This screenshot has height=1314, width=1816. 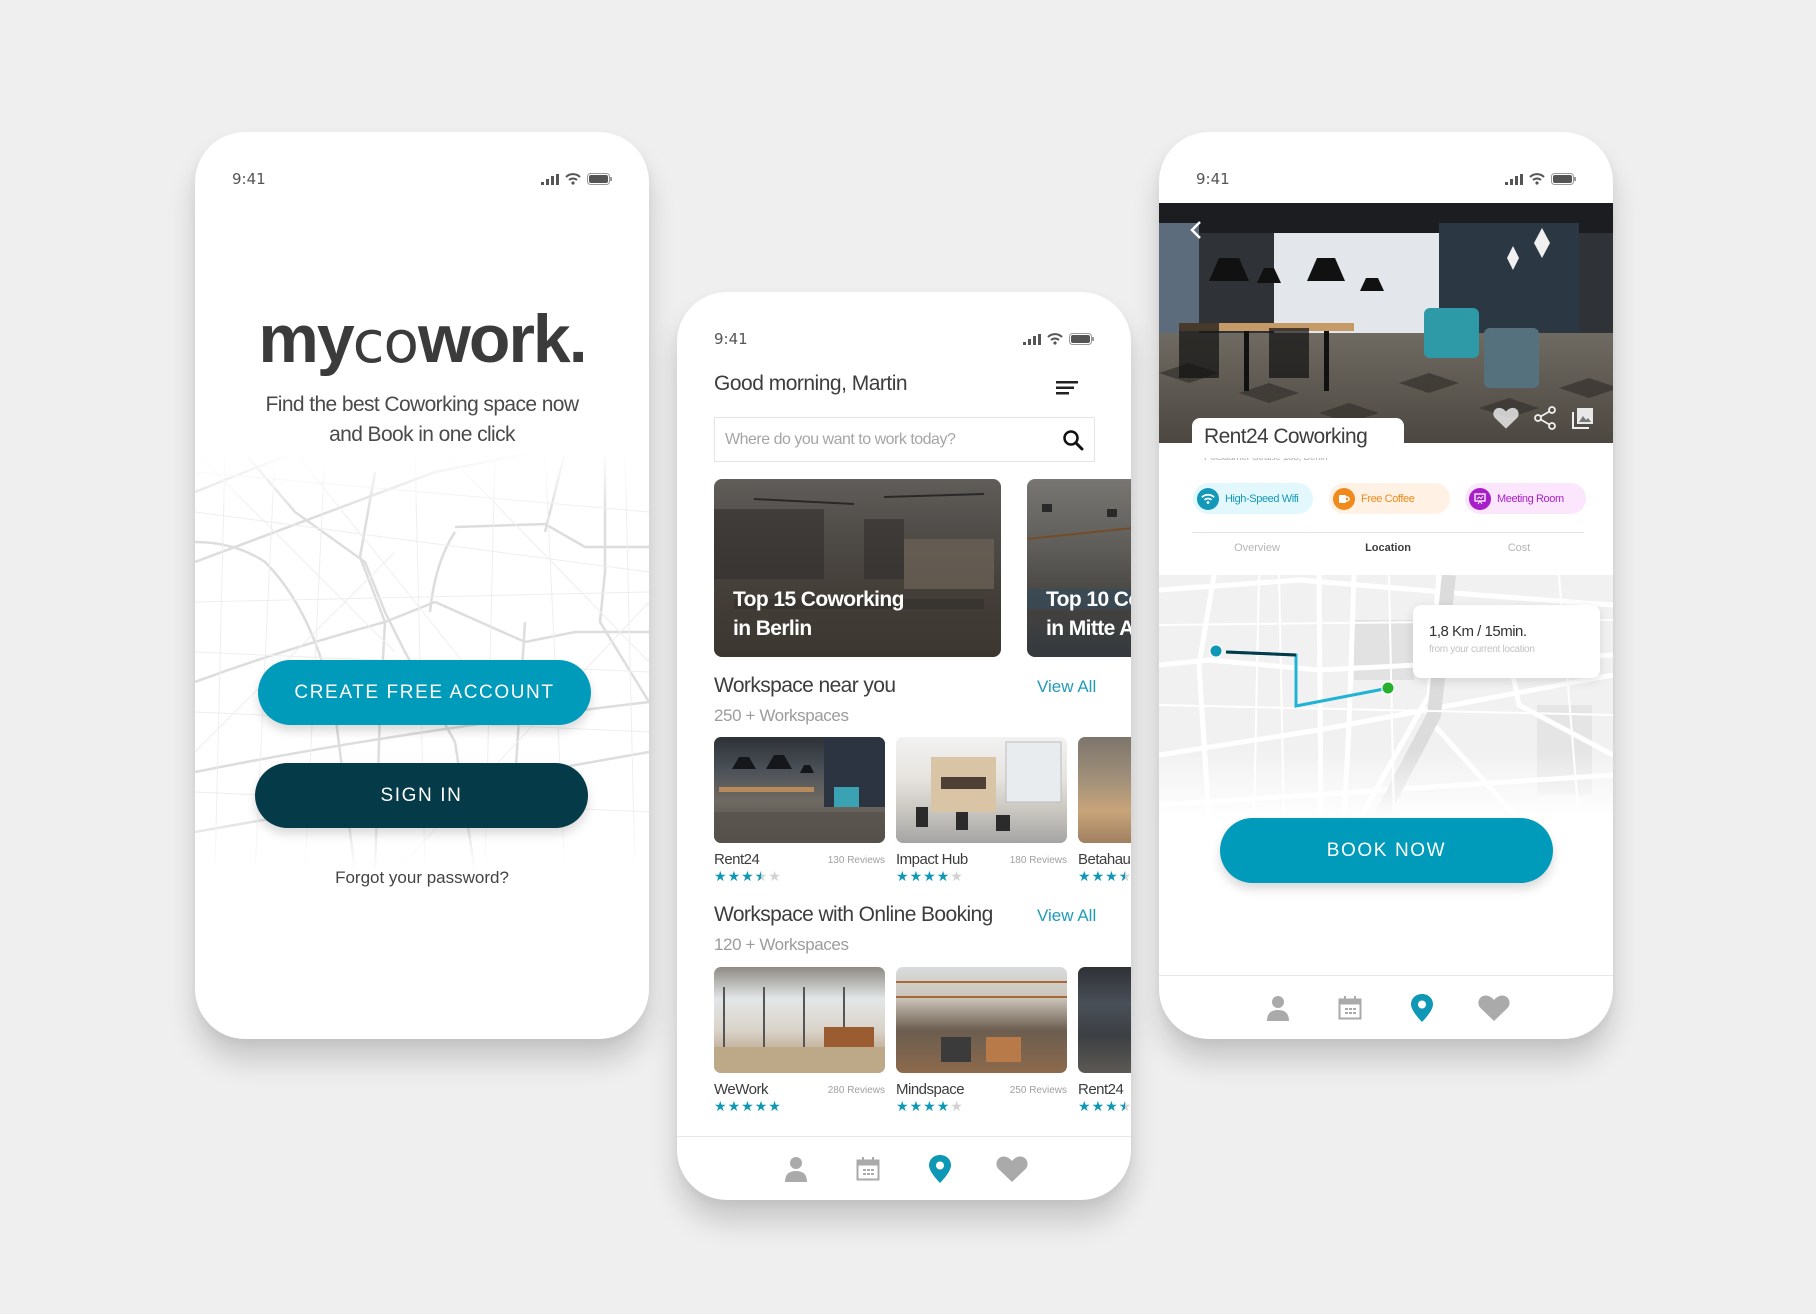 I want to click on gallery-icon, so click(x=1583, y=418).